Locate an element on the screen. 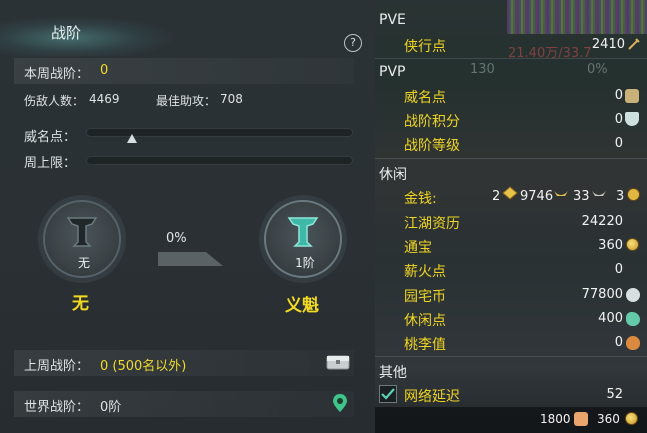  current-rank-value: 0 is located at coordinates (104, 70).